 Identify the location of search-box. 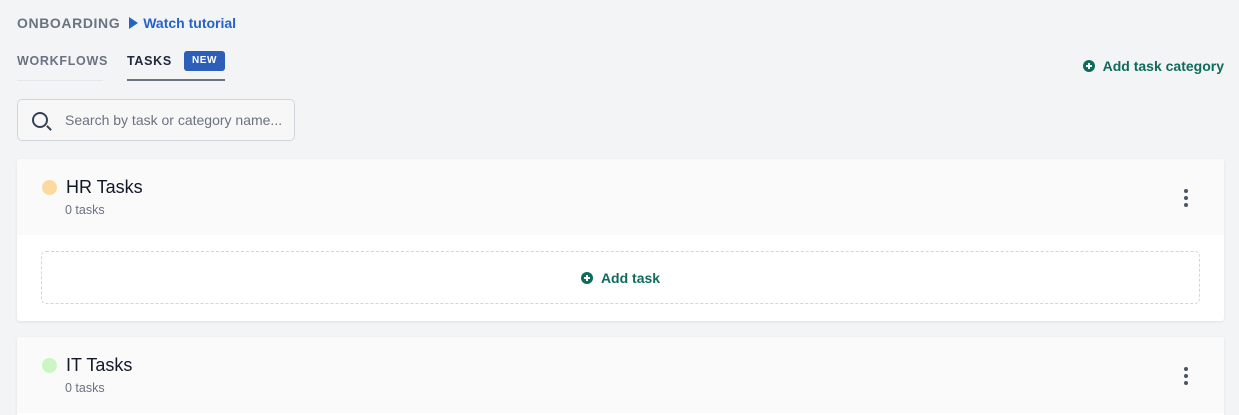
(156, 120).